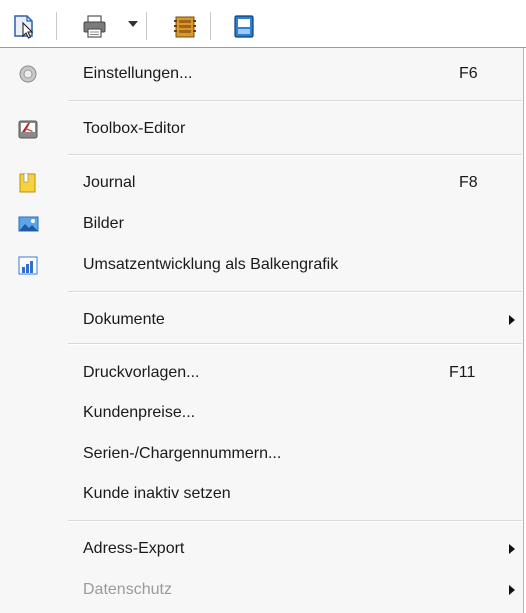 The image size is (526, 613). What do you see at coordinates (211, 264) in the screenshot?
I see `menu-item-label: Umsatzentwicklung als Balkengrafik` at bounding box center [211, 264].